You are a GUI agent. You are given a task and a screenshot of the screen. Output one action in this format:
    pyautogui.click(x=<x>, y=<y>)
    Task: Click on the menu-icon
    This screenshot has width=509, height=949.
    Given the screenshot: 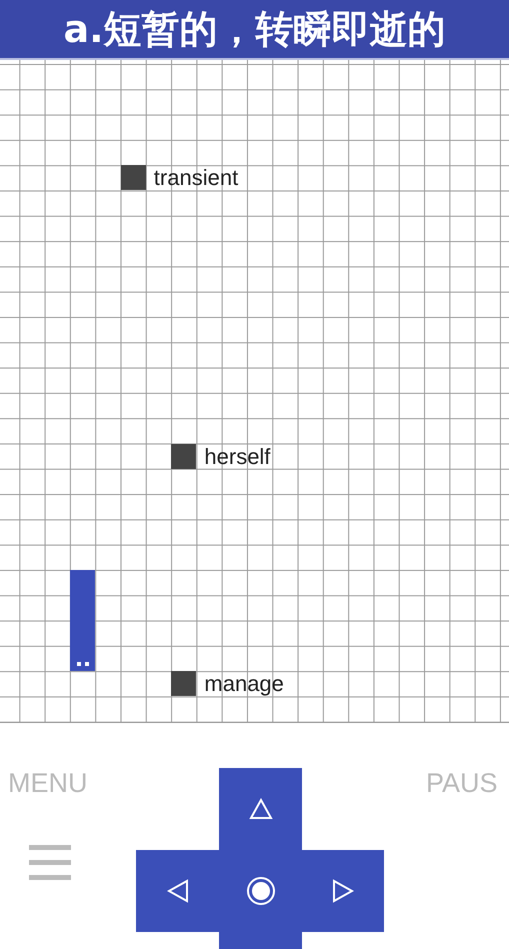 What is the action you would take?
    pyautogui.click(x=50, y=863)
    